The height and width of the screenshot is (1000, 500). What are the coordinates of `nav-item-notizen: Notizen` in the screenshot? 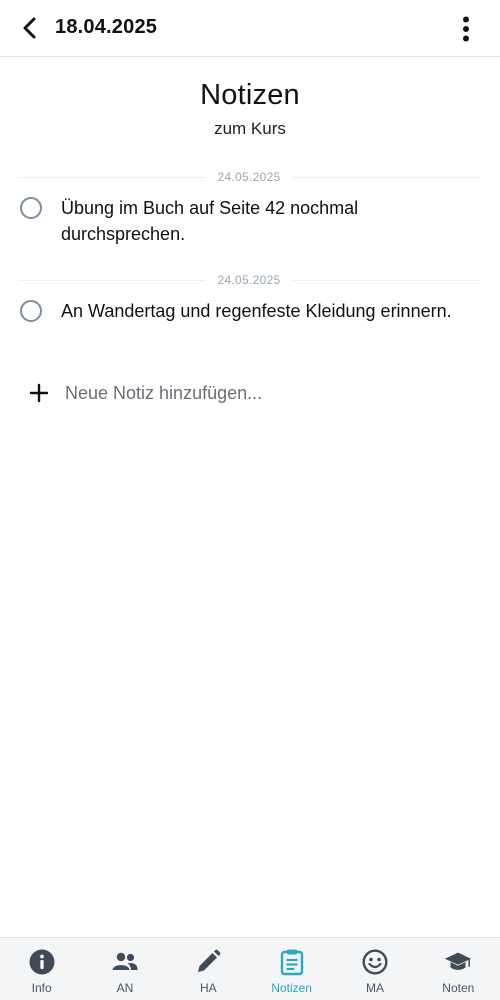 It's located at (291, 969).